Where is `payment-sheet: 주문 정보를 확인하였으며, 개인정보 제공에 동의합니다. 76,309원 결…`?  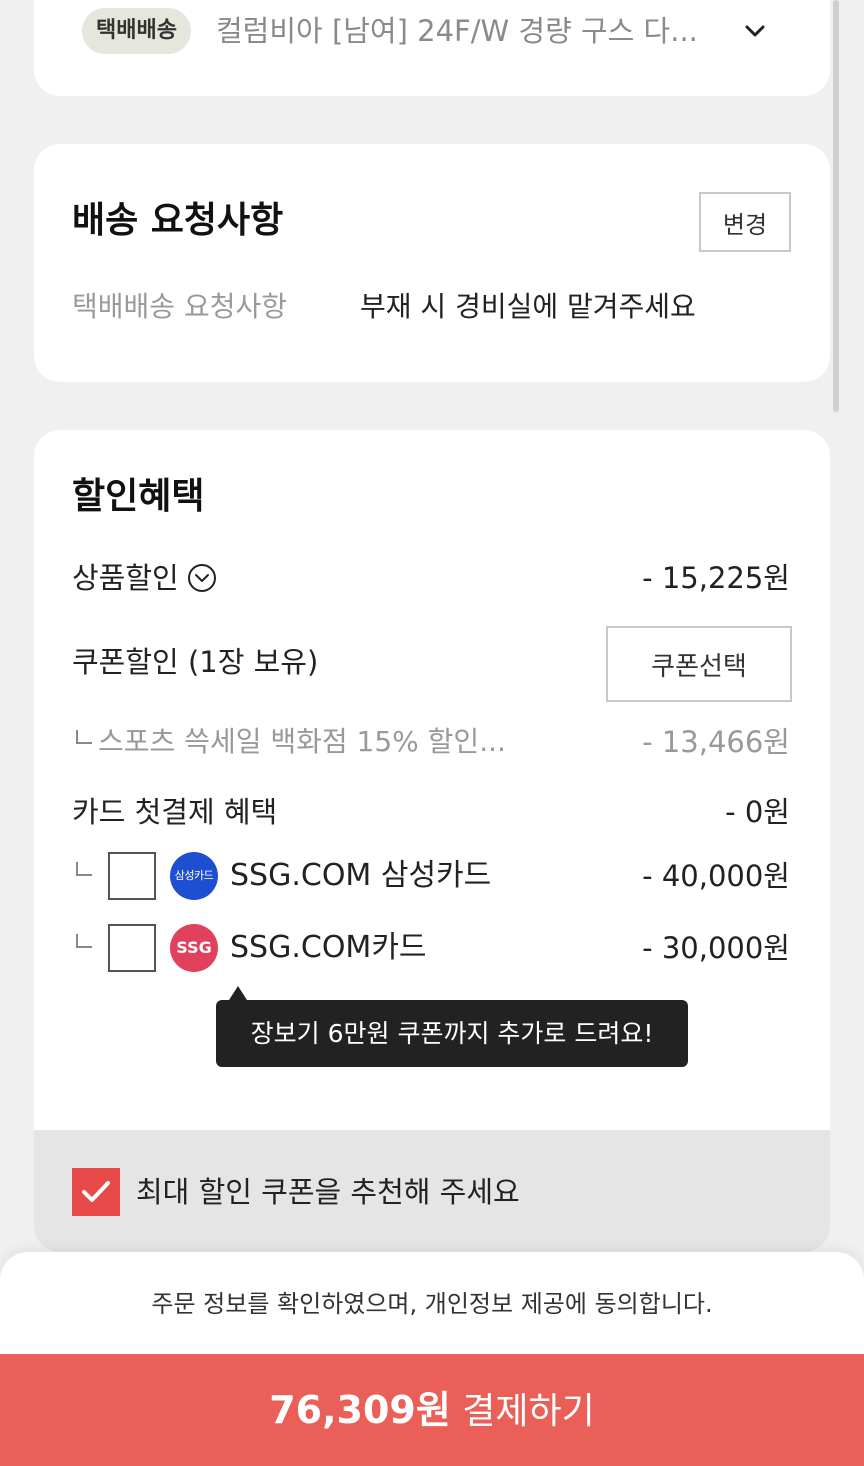 payment-sheet: 주문 정보를 확인하였으며, 개인정보 제공에 동의합니다. 76,309원 결… is located at coordinates (432, 1359).